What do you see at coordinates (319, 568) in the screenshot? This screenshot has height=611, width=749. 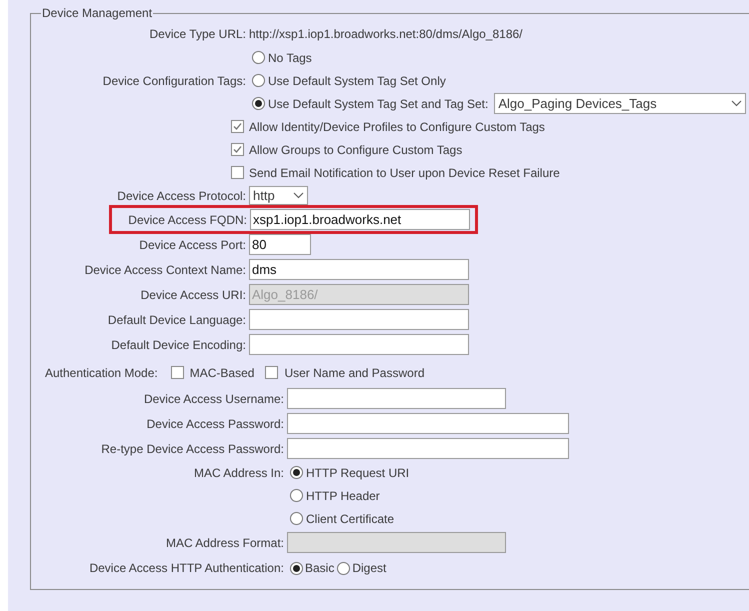 I see `radio-label: Basic` at bounding box center [319, 568].